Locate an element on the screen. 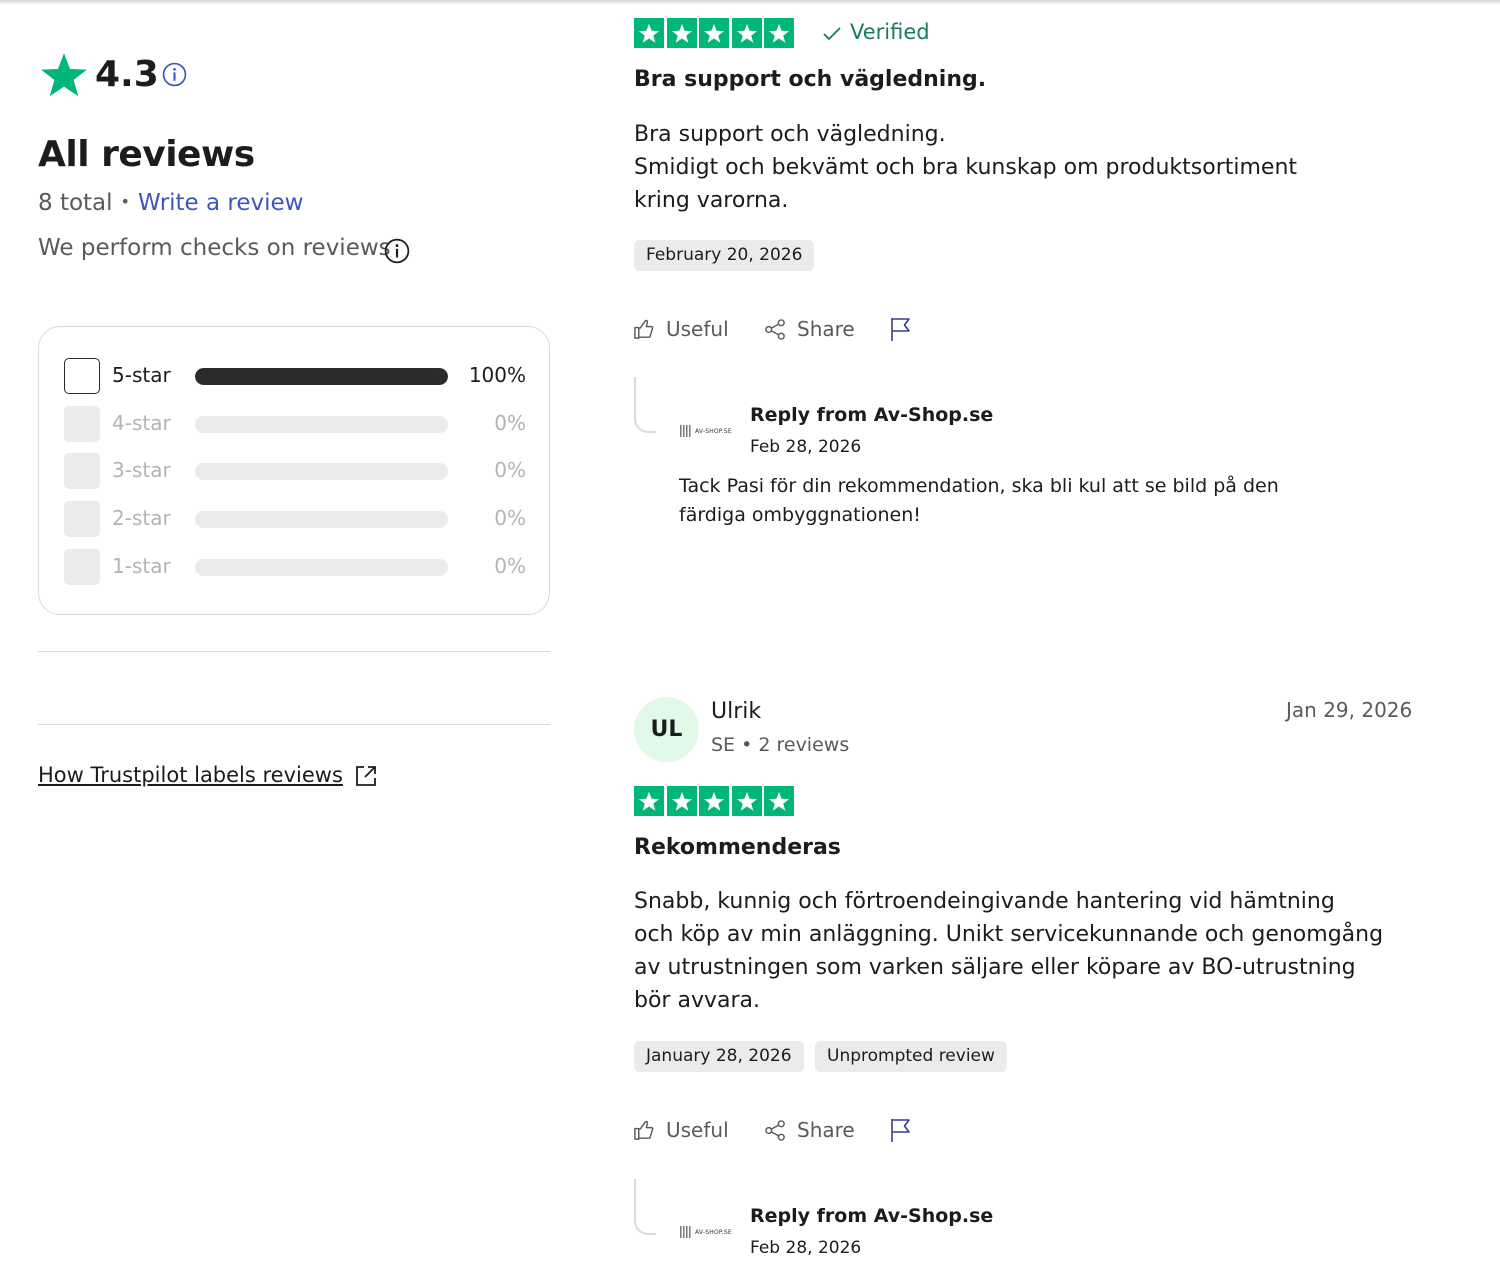 The height and width of the screenshot is (1273, 1500). trustpilot-star-icon is located at coordinates (64, 75).